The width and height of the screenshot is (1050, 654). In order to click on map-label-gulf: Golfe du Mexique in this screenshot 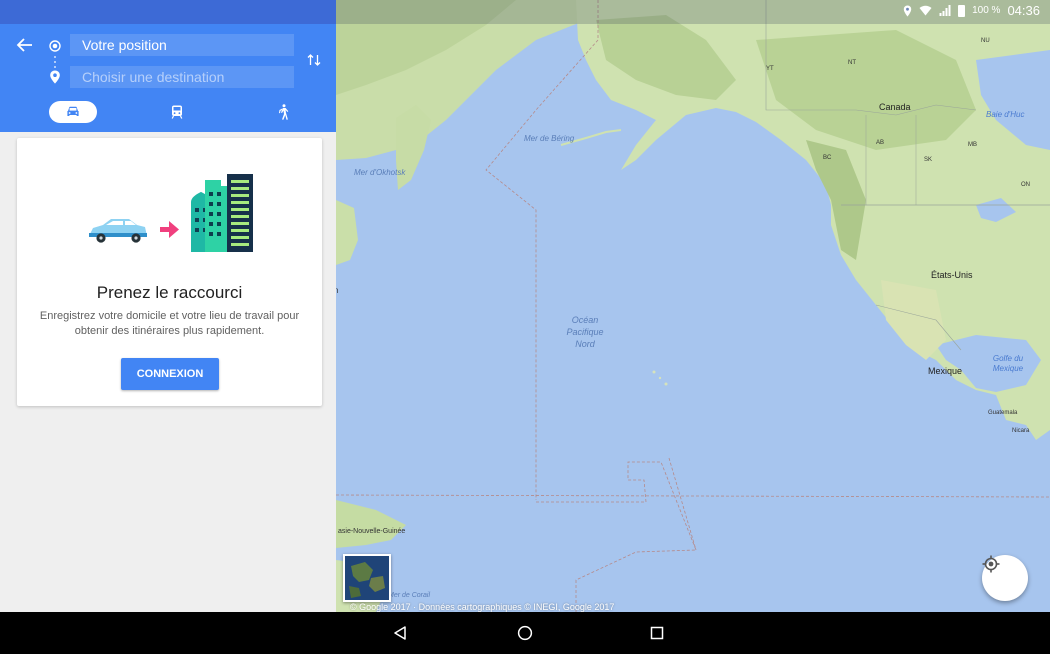, I will do `click(1008, 364)`.